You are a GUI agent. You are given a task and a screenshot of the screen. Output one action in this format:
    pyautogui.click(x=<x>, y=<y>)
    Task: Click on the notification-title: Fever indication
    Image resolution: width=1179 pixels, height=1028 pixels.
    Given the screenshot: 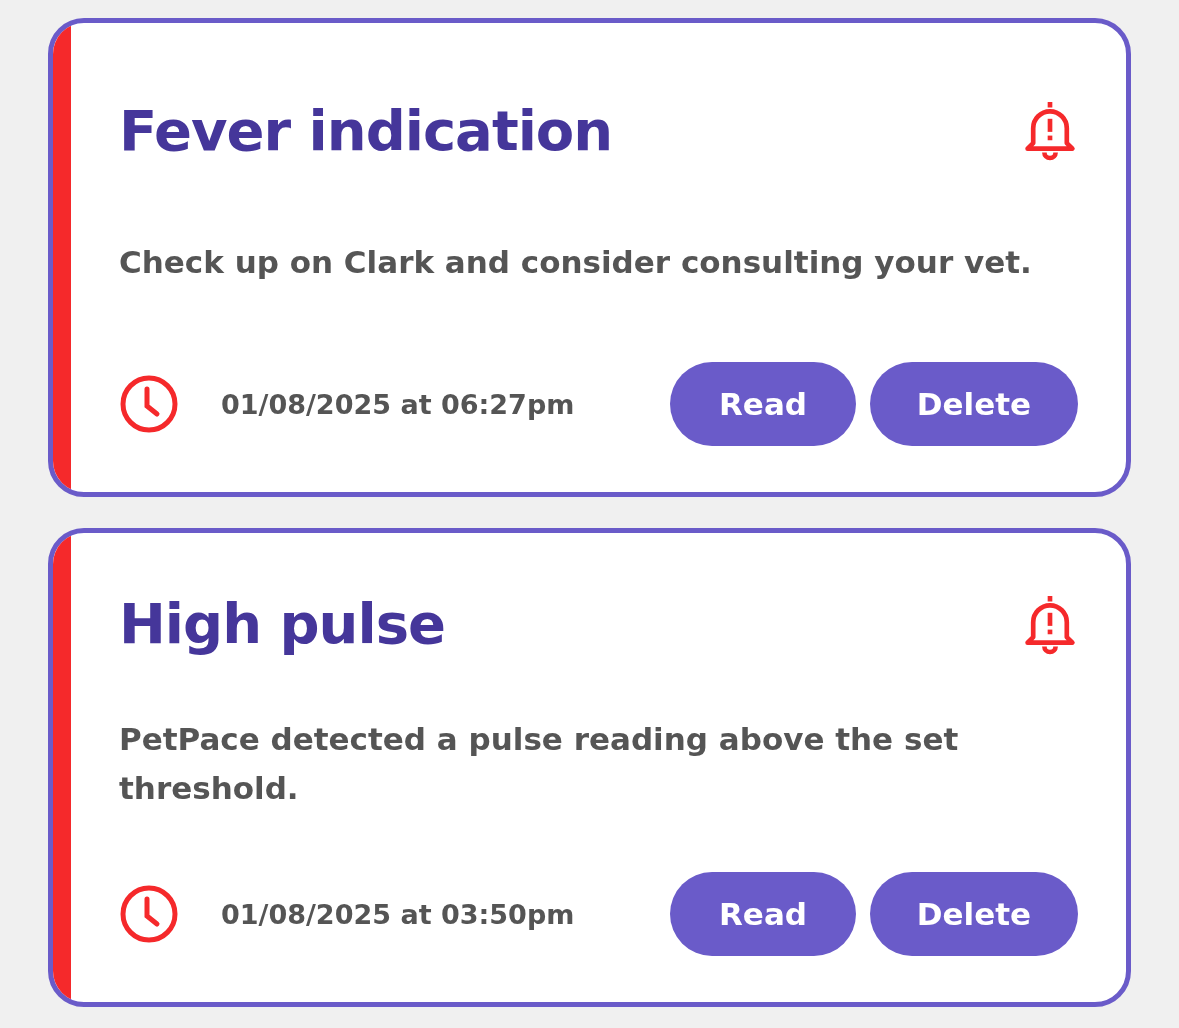 What is the action you would take?
    pyautogui.click(x=366, y=130)
    